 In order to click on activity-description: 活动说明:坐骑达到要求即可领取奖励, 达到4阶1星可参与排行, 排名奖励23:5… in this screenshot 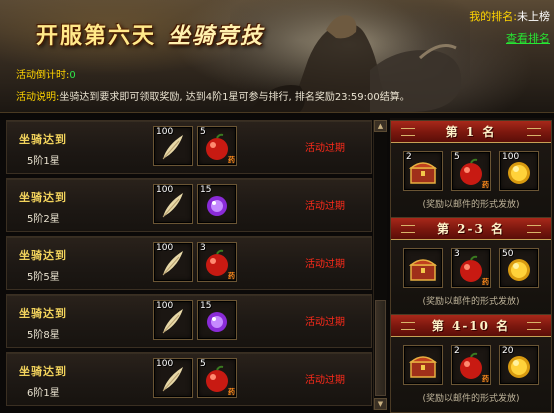, I will do `click(213, 95)`.